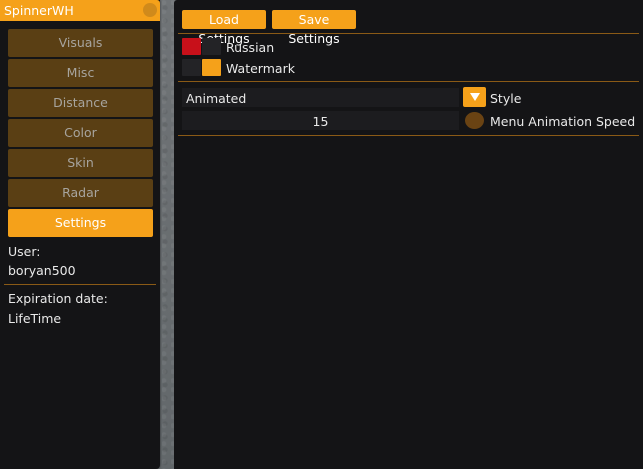  I want to click on menu-animation-speed-label: Menu Animation Speed, so click(563, 121).